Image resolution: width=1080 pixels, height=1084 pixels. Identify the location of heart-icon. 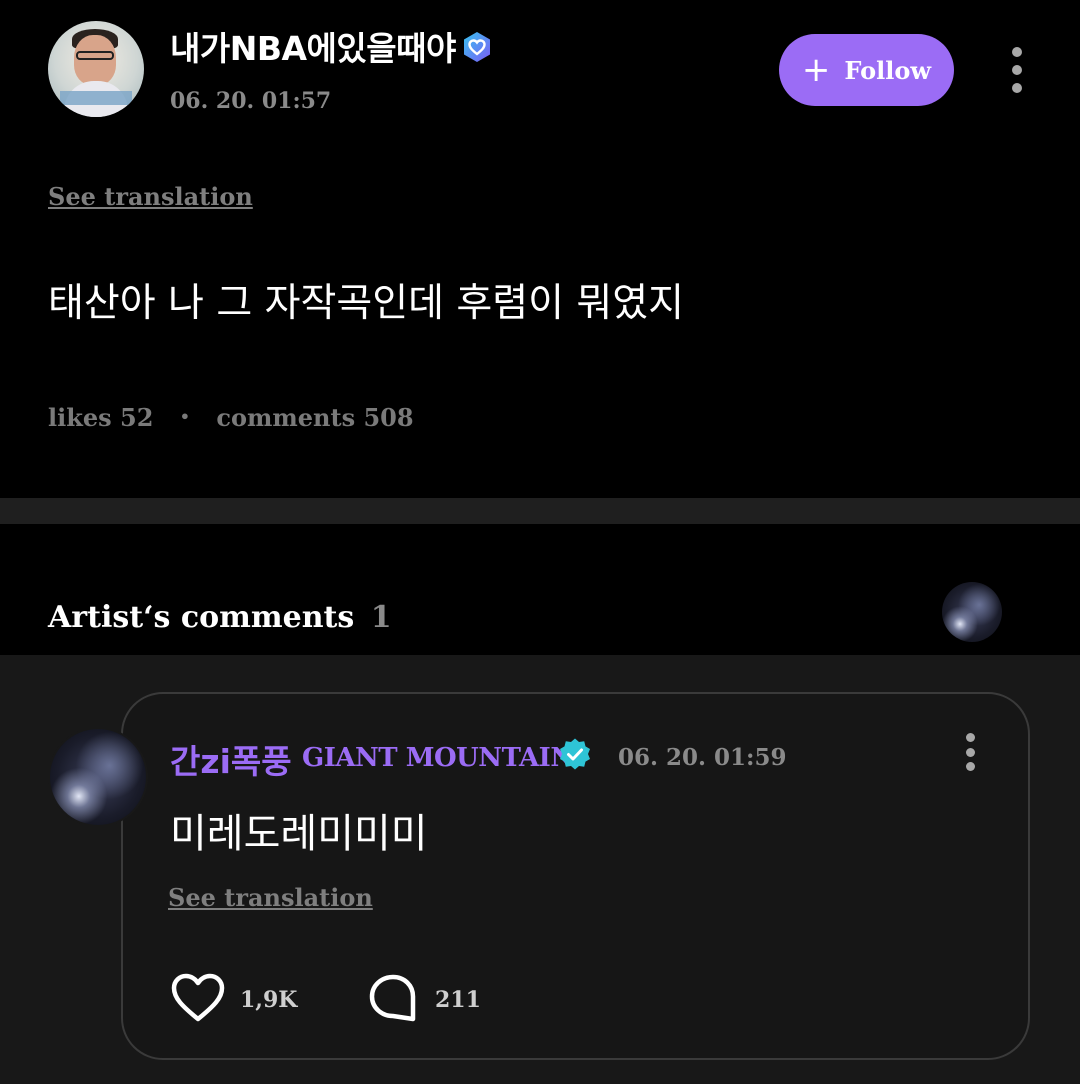
(198, 998).